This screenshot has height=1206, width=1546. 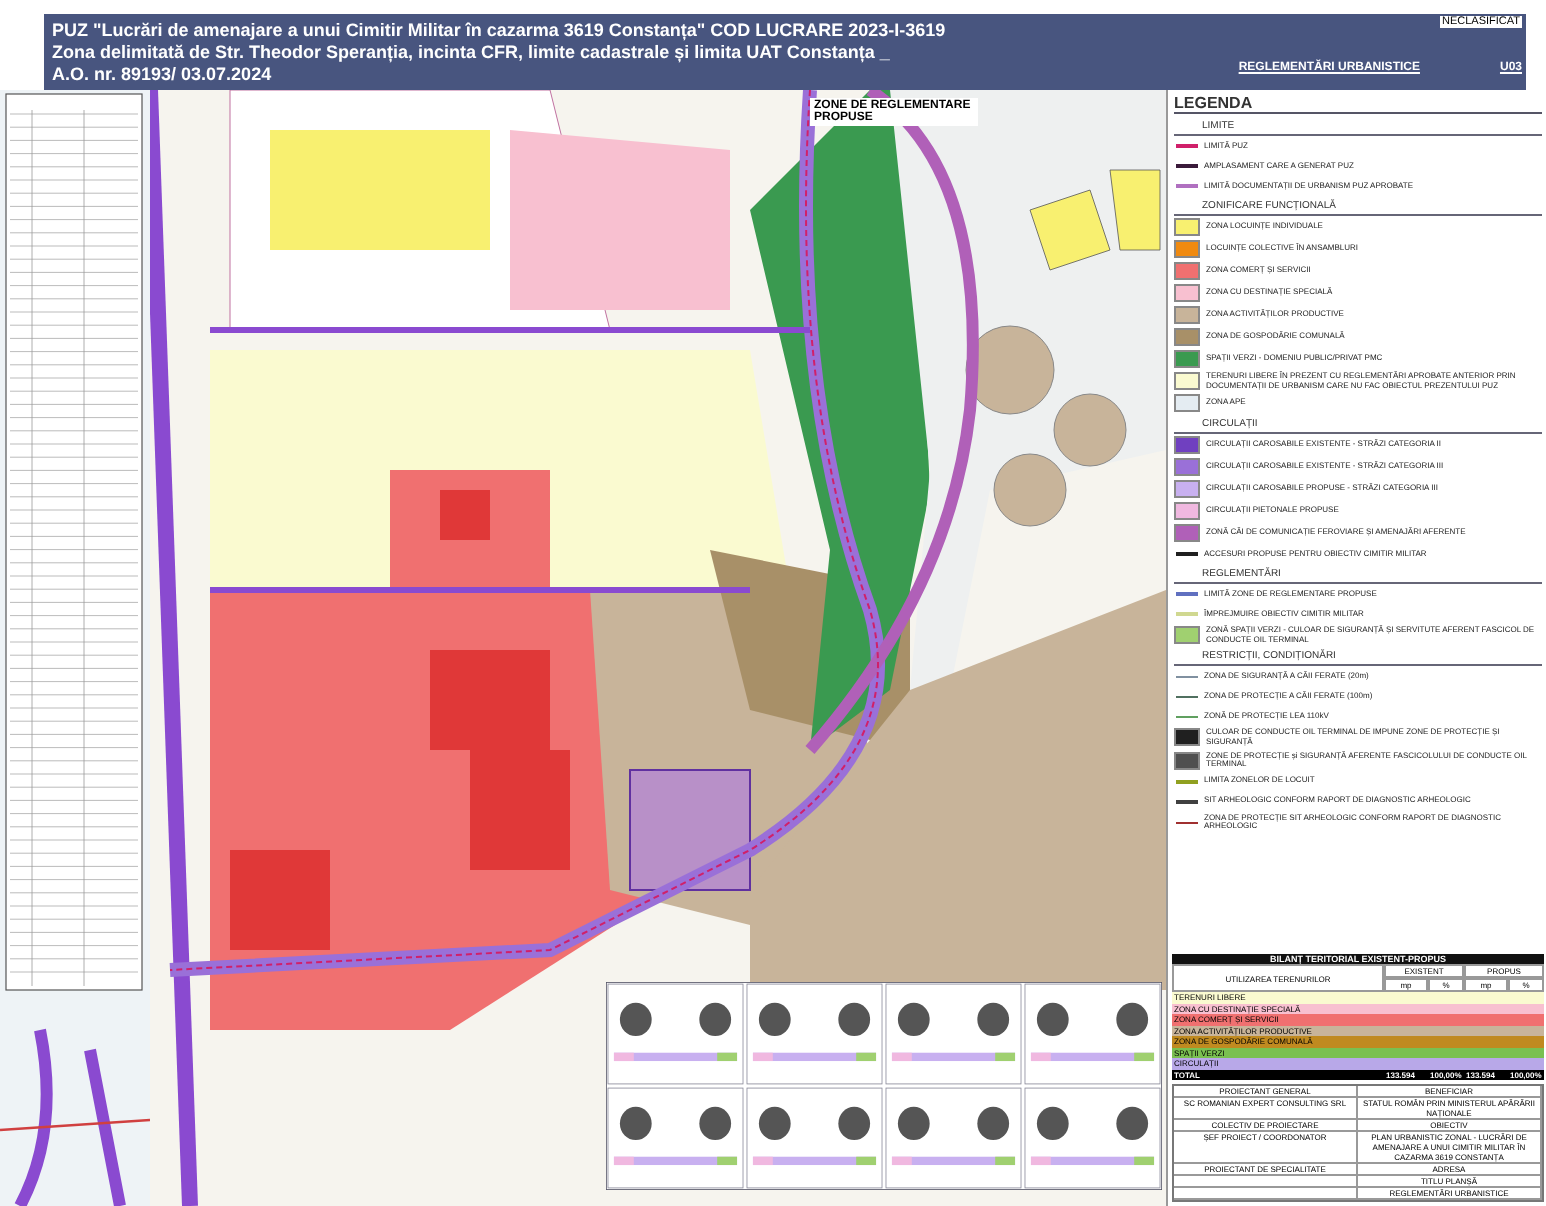 I want to click on legend-title: LEGENDA, so click(x=1358, y=104).